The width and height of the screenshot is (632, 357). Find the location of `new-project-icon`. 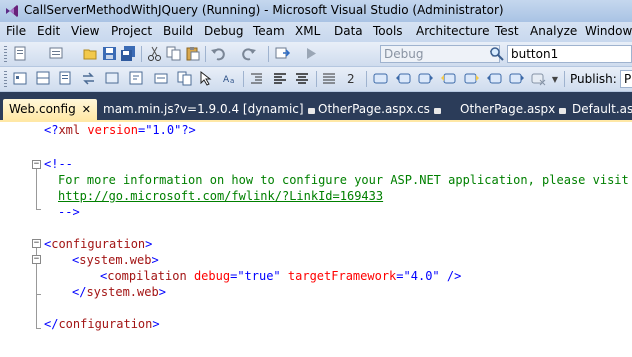

new-project-icon is located at coordinates (20, 53).